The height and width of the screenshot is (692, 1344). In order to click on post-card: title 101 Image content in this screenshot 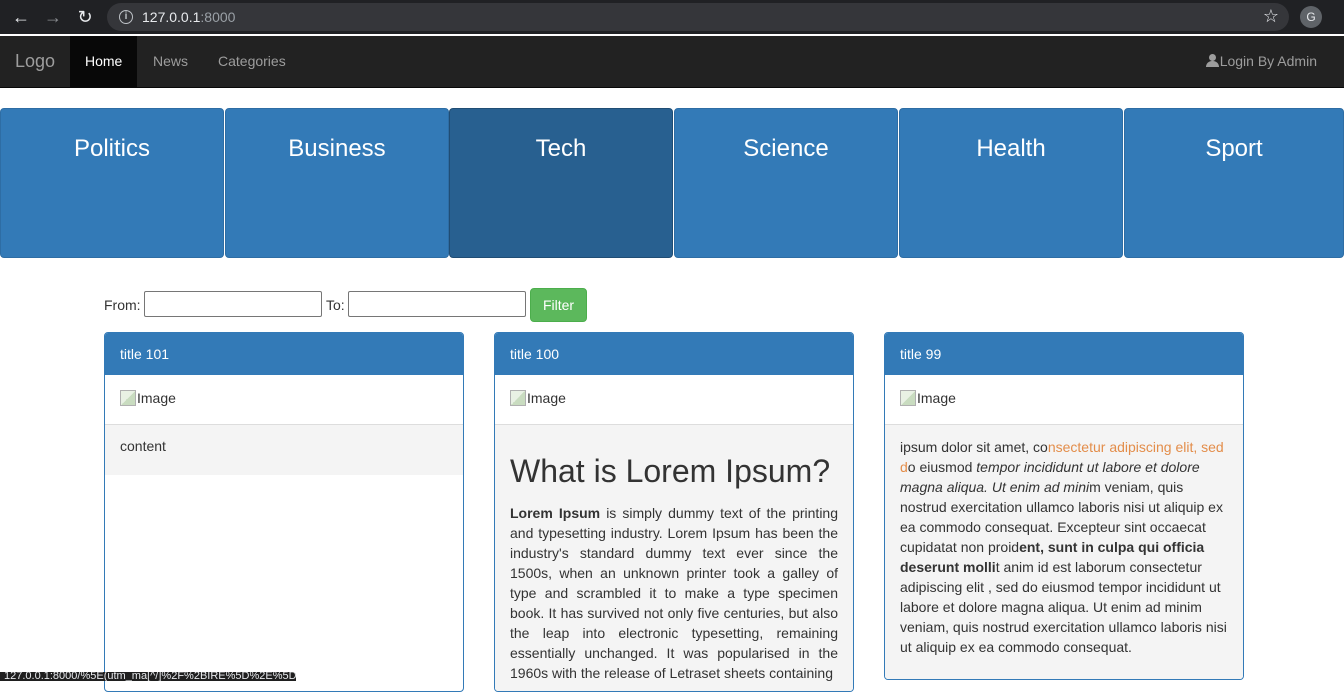, I will do `click(284, 512)`.